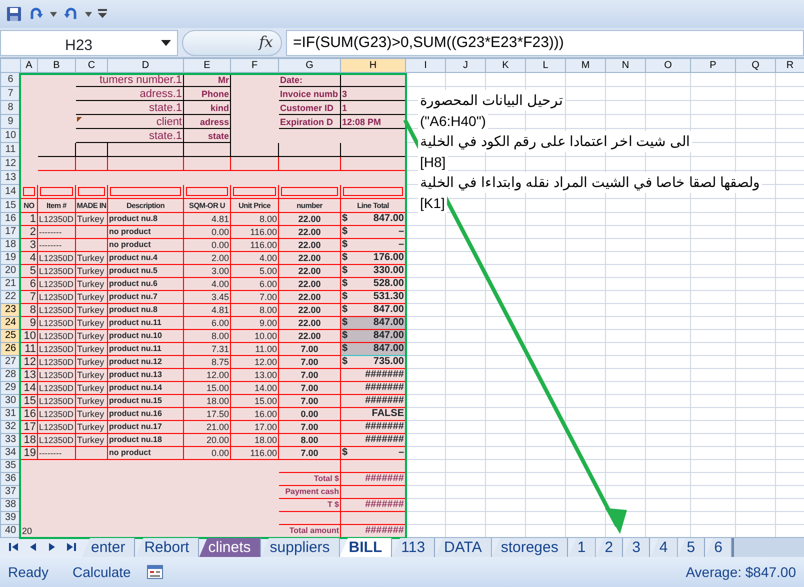 The height and width of the screenshot is (587, 804). Describe the element at coordinates (756, 65) in the screenshot. I see `column-header: Q` at that location.